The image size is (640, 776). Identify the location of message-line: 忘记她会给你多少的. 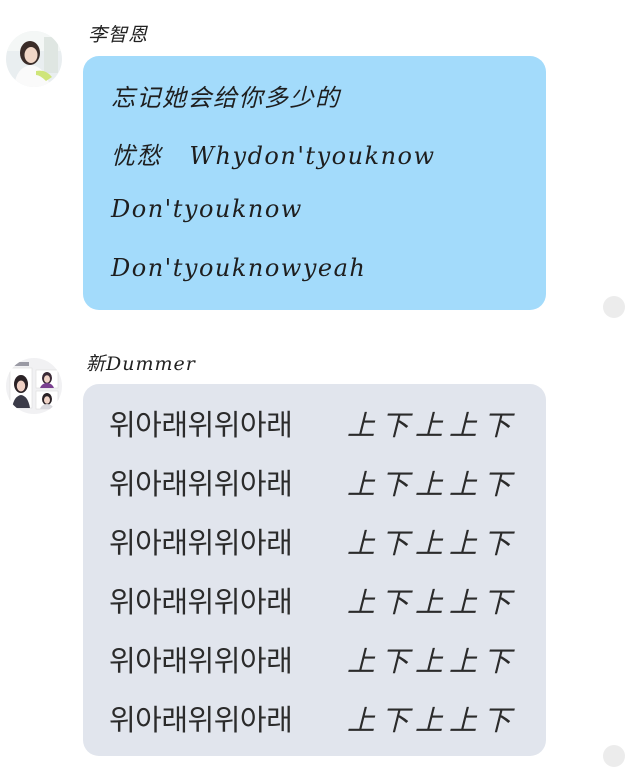
(226, 98).